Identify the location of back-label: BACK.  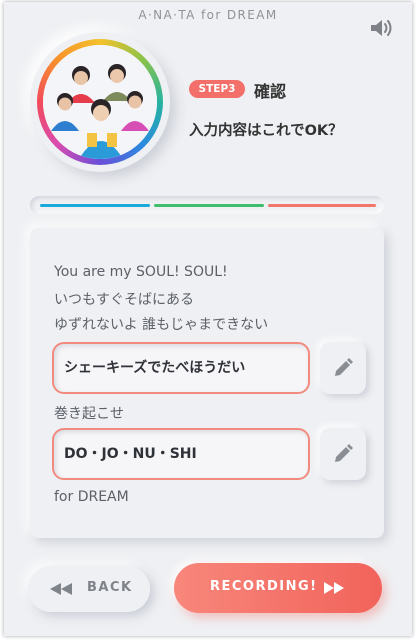
(110, 587).